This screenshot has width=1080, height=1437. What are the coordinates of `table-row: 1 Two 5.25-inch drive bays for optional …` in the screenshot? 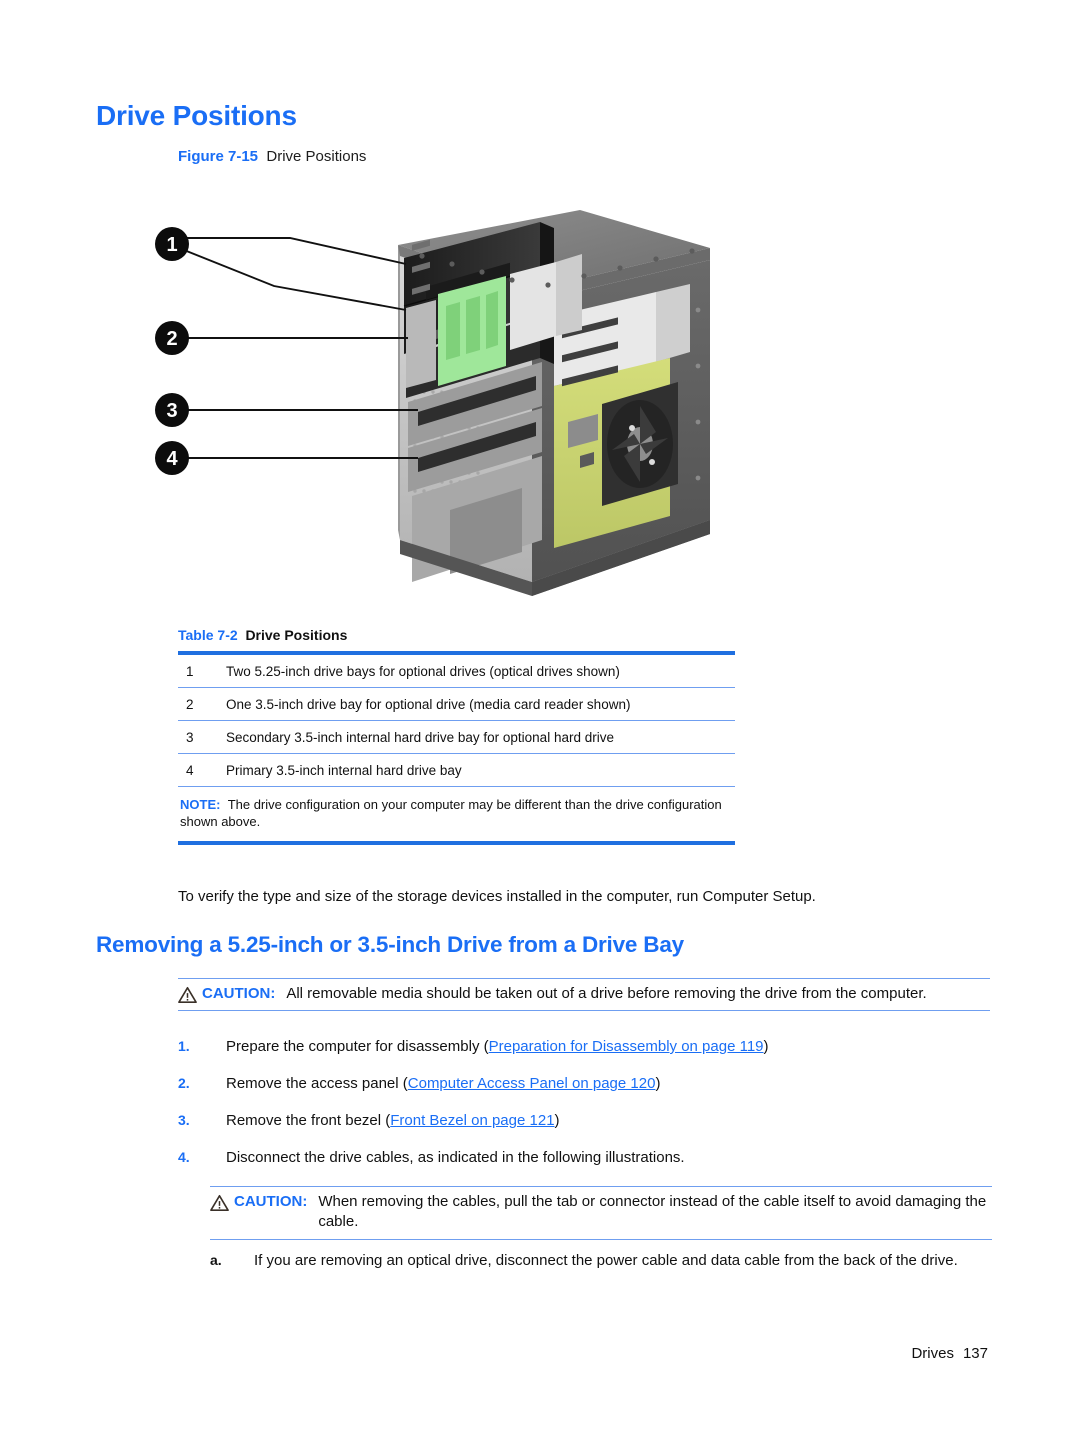 It's located at (456, 671).